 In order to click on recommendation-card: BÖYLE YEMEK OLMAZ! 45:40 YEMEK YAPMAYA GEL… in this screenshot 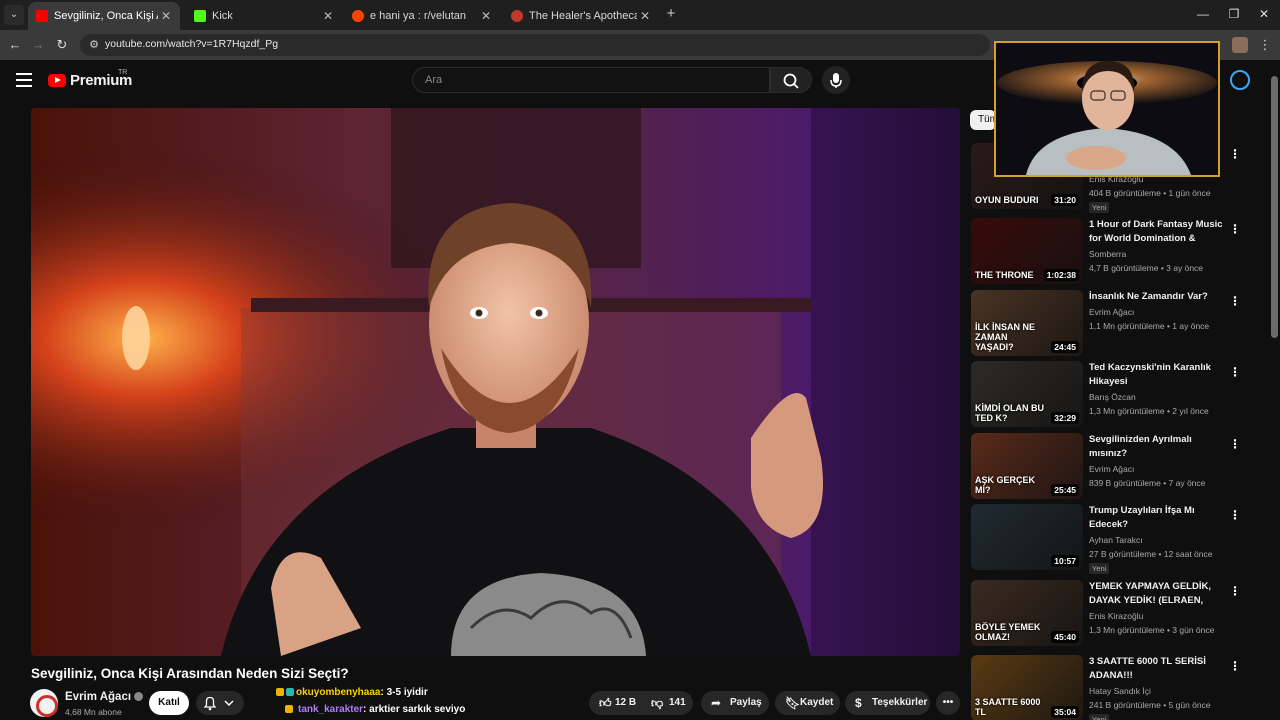, I will do `click(1106, 613)`.